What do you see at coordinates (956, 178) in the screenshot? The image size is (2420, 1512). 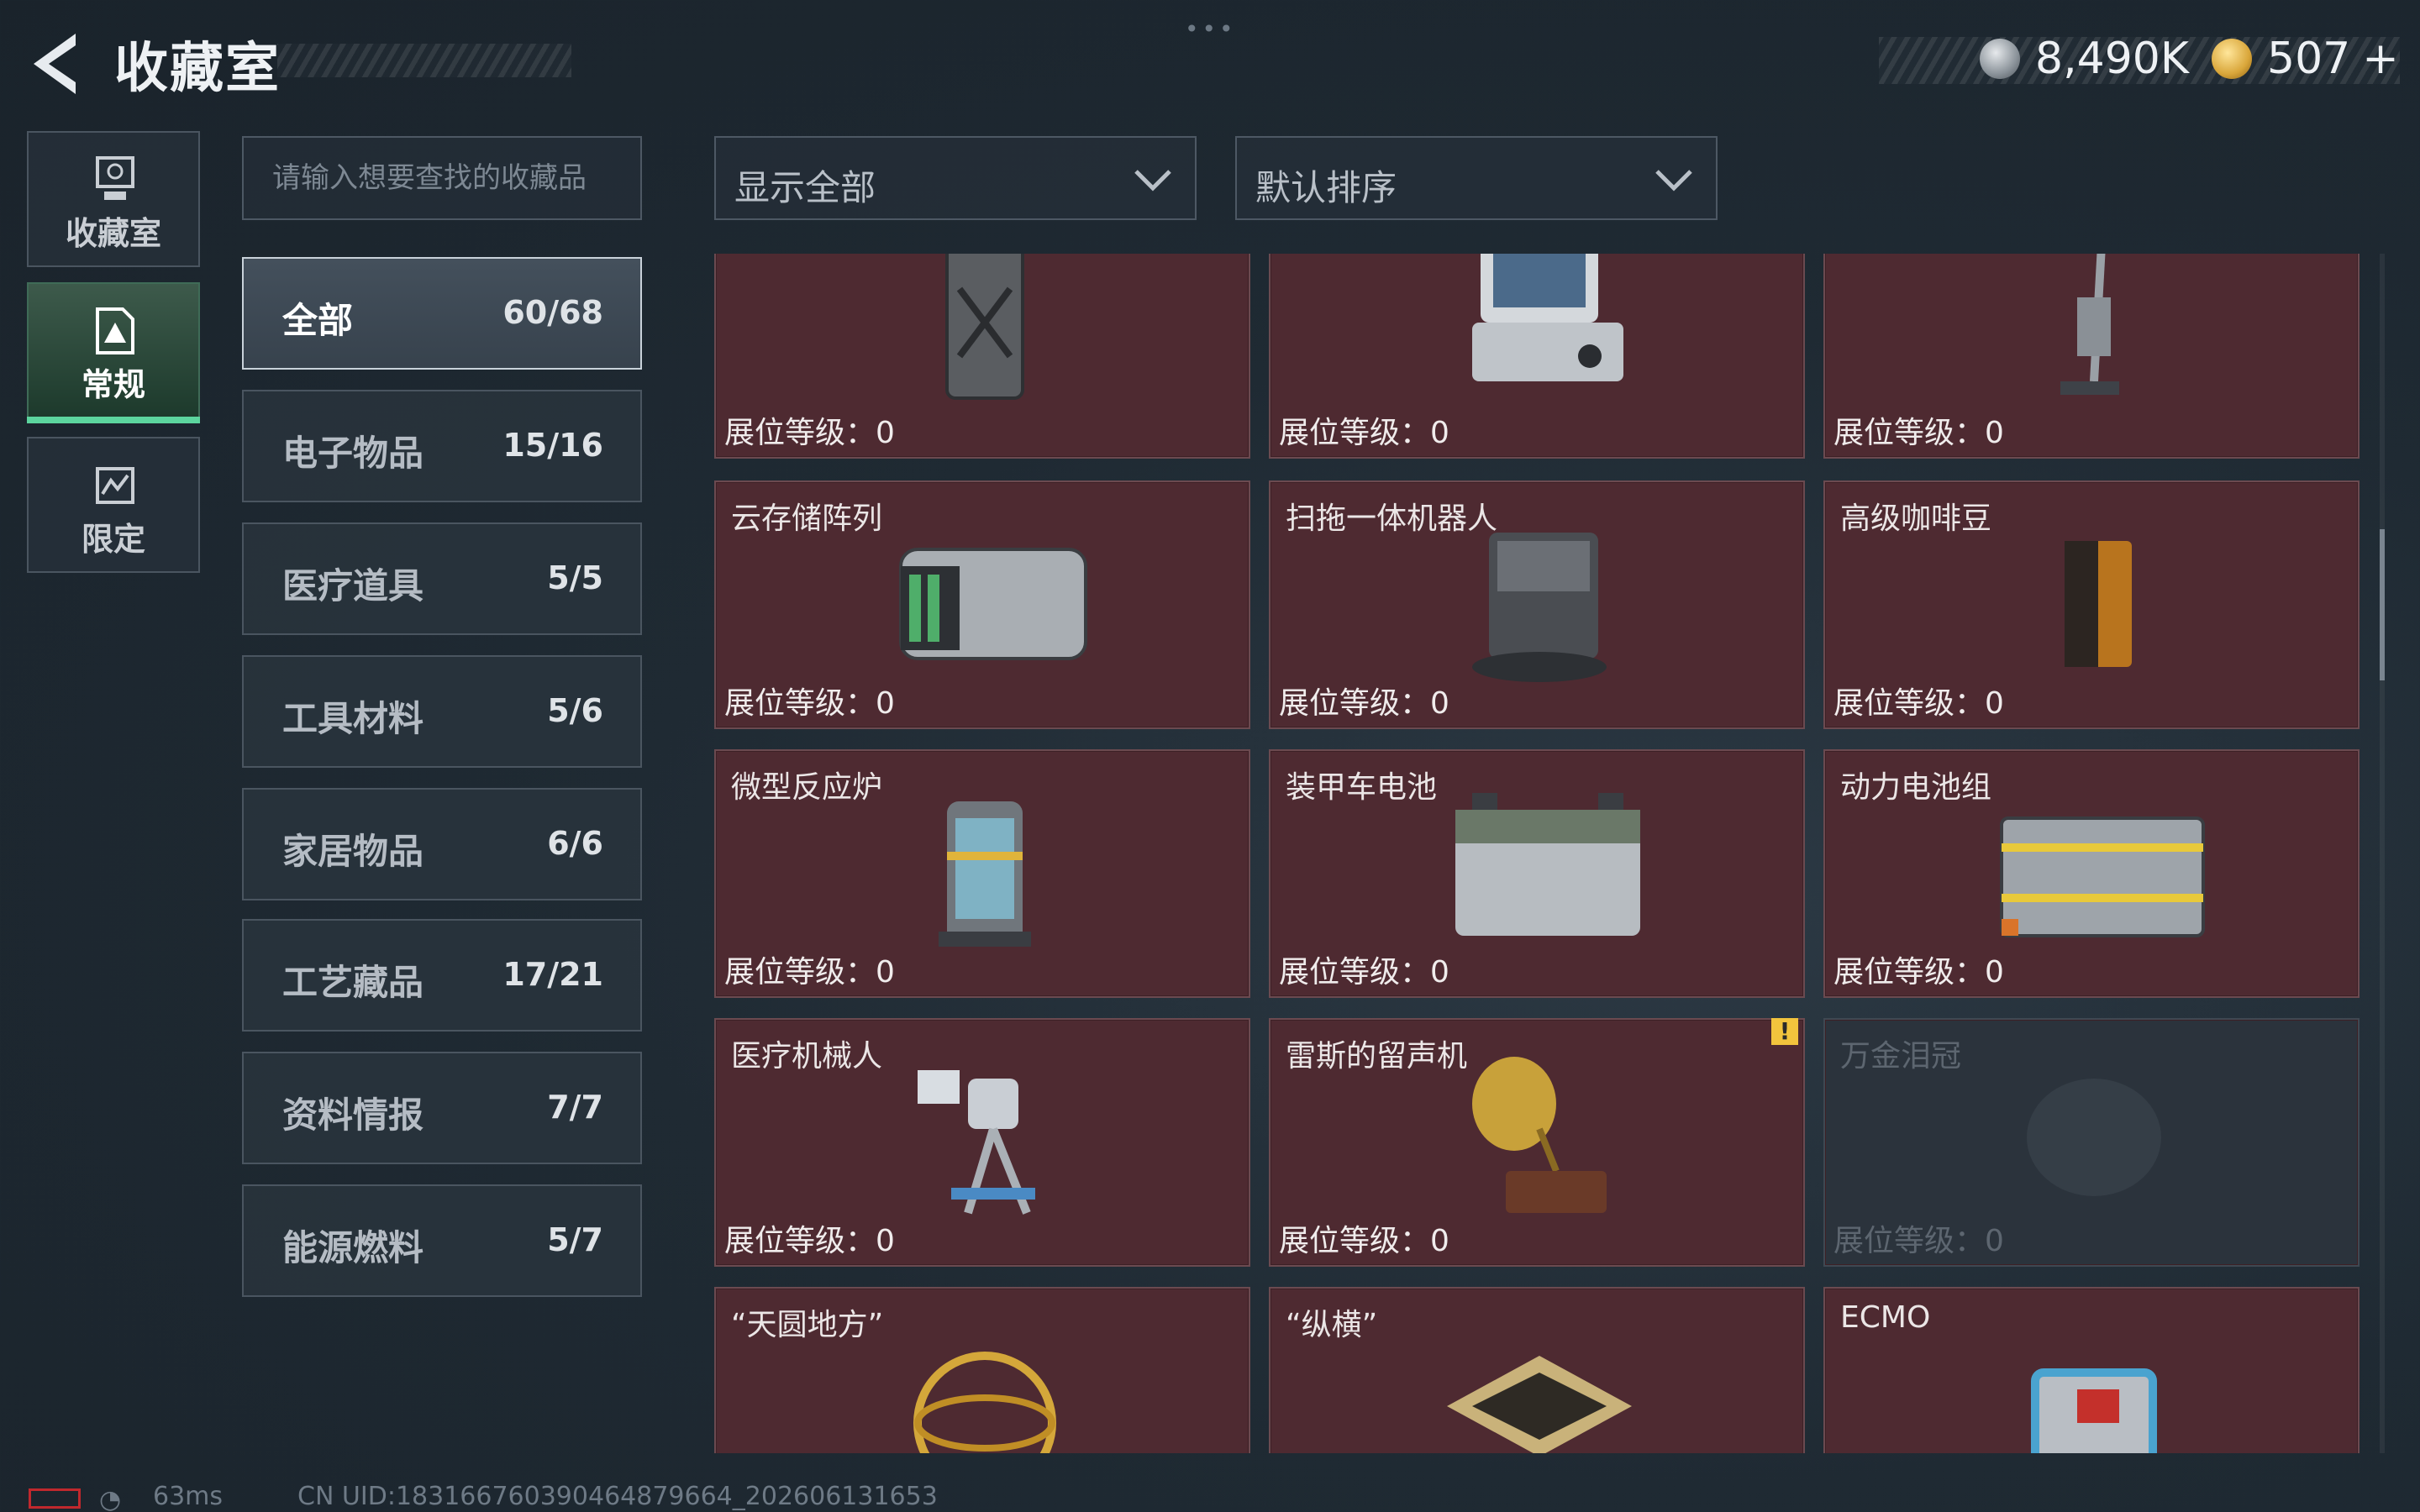 I see `filter-dropdown: 显示全部` at bounding box center [956, 178].